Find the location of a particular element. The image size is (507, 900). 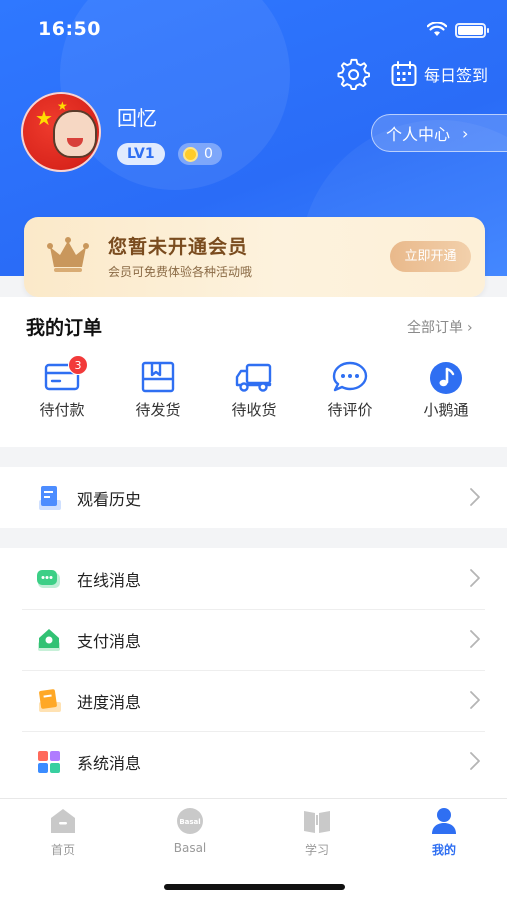

signin-label: 每日签到 is located at coordinates (456, 75).